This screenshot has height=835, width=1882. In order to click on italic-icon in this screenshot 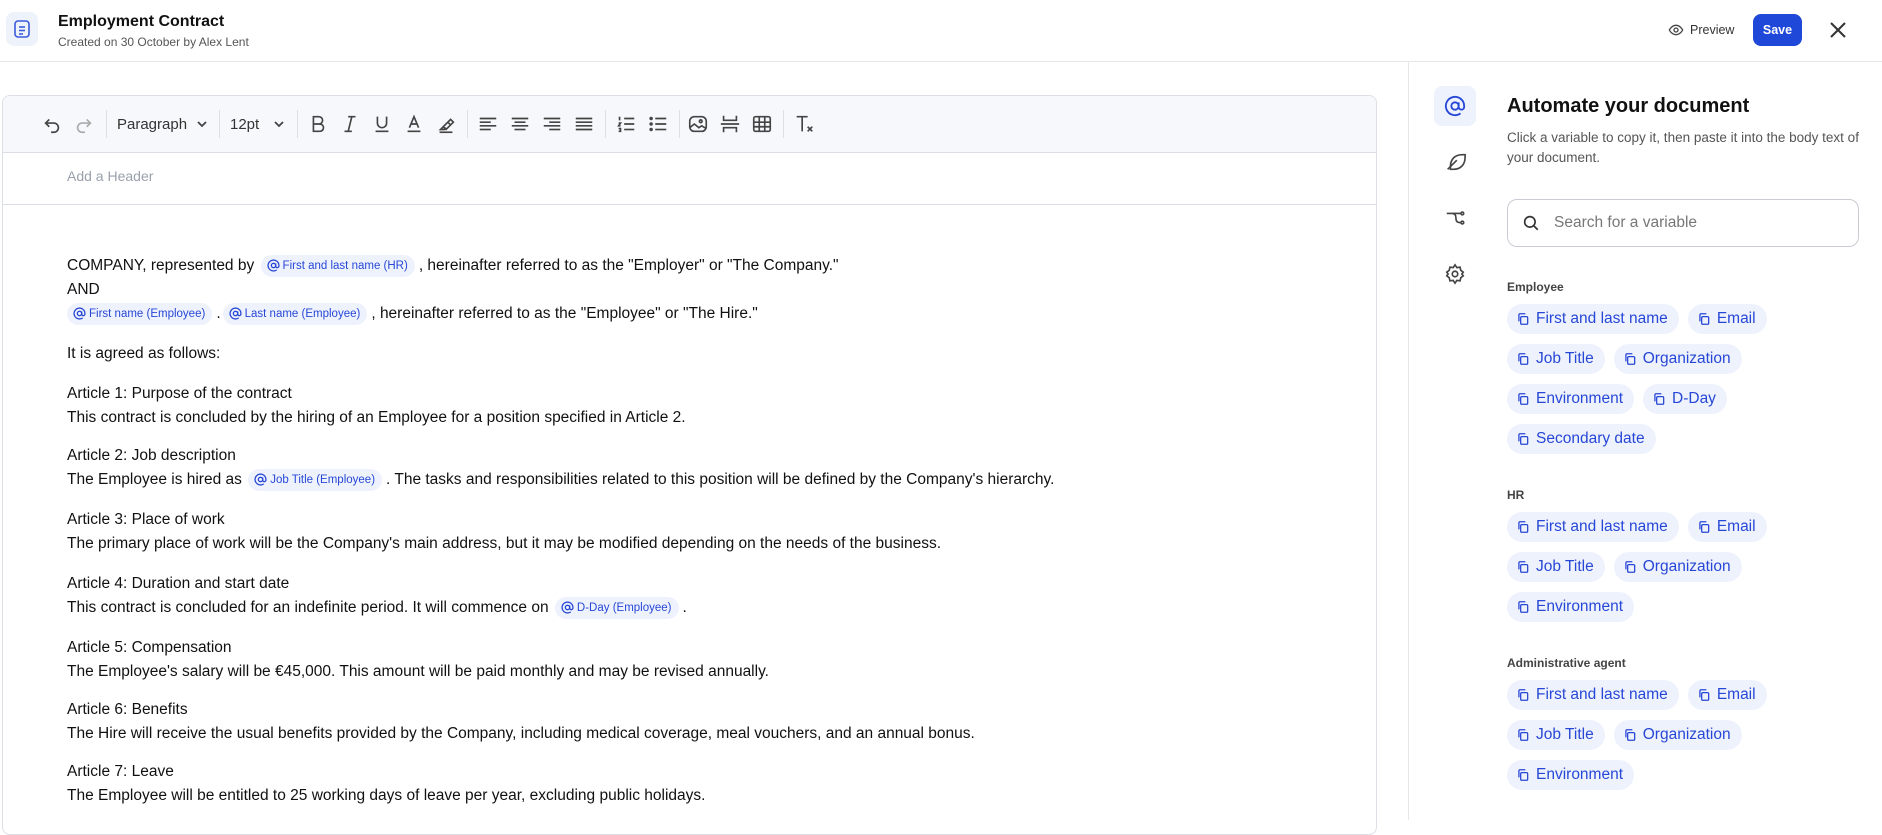, I will do `click(350, 124)`.